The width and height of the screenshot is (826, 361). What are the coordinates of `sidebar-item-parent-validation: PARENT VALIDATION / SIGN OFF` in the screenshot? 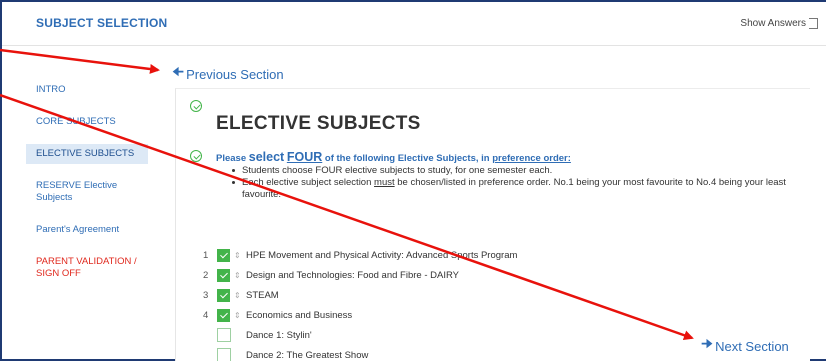 It's located at (87, 268).